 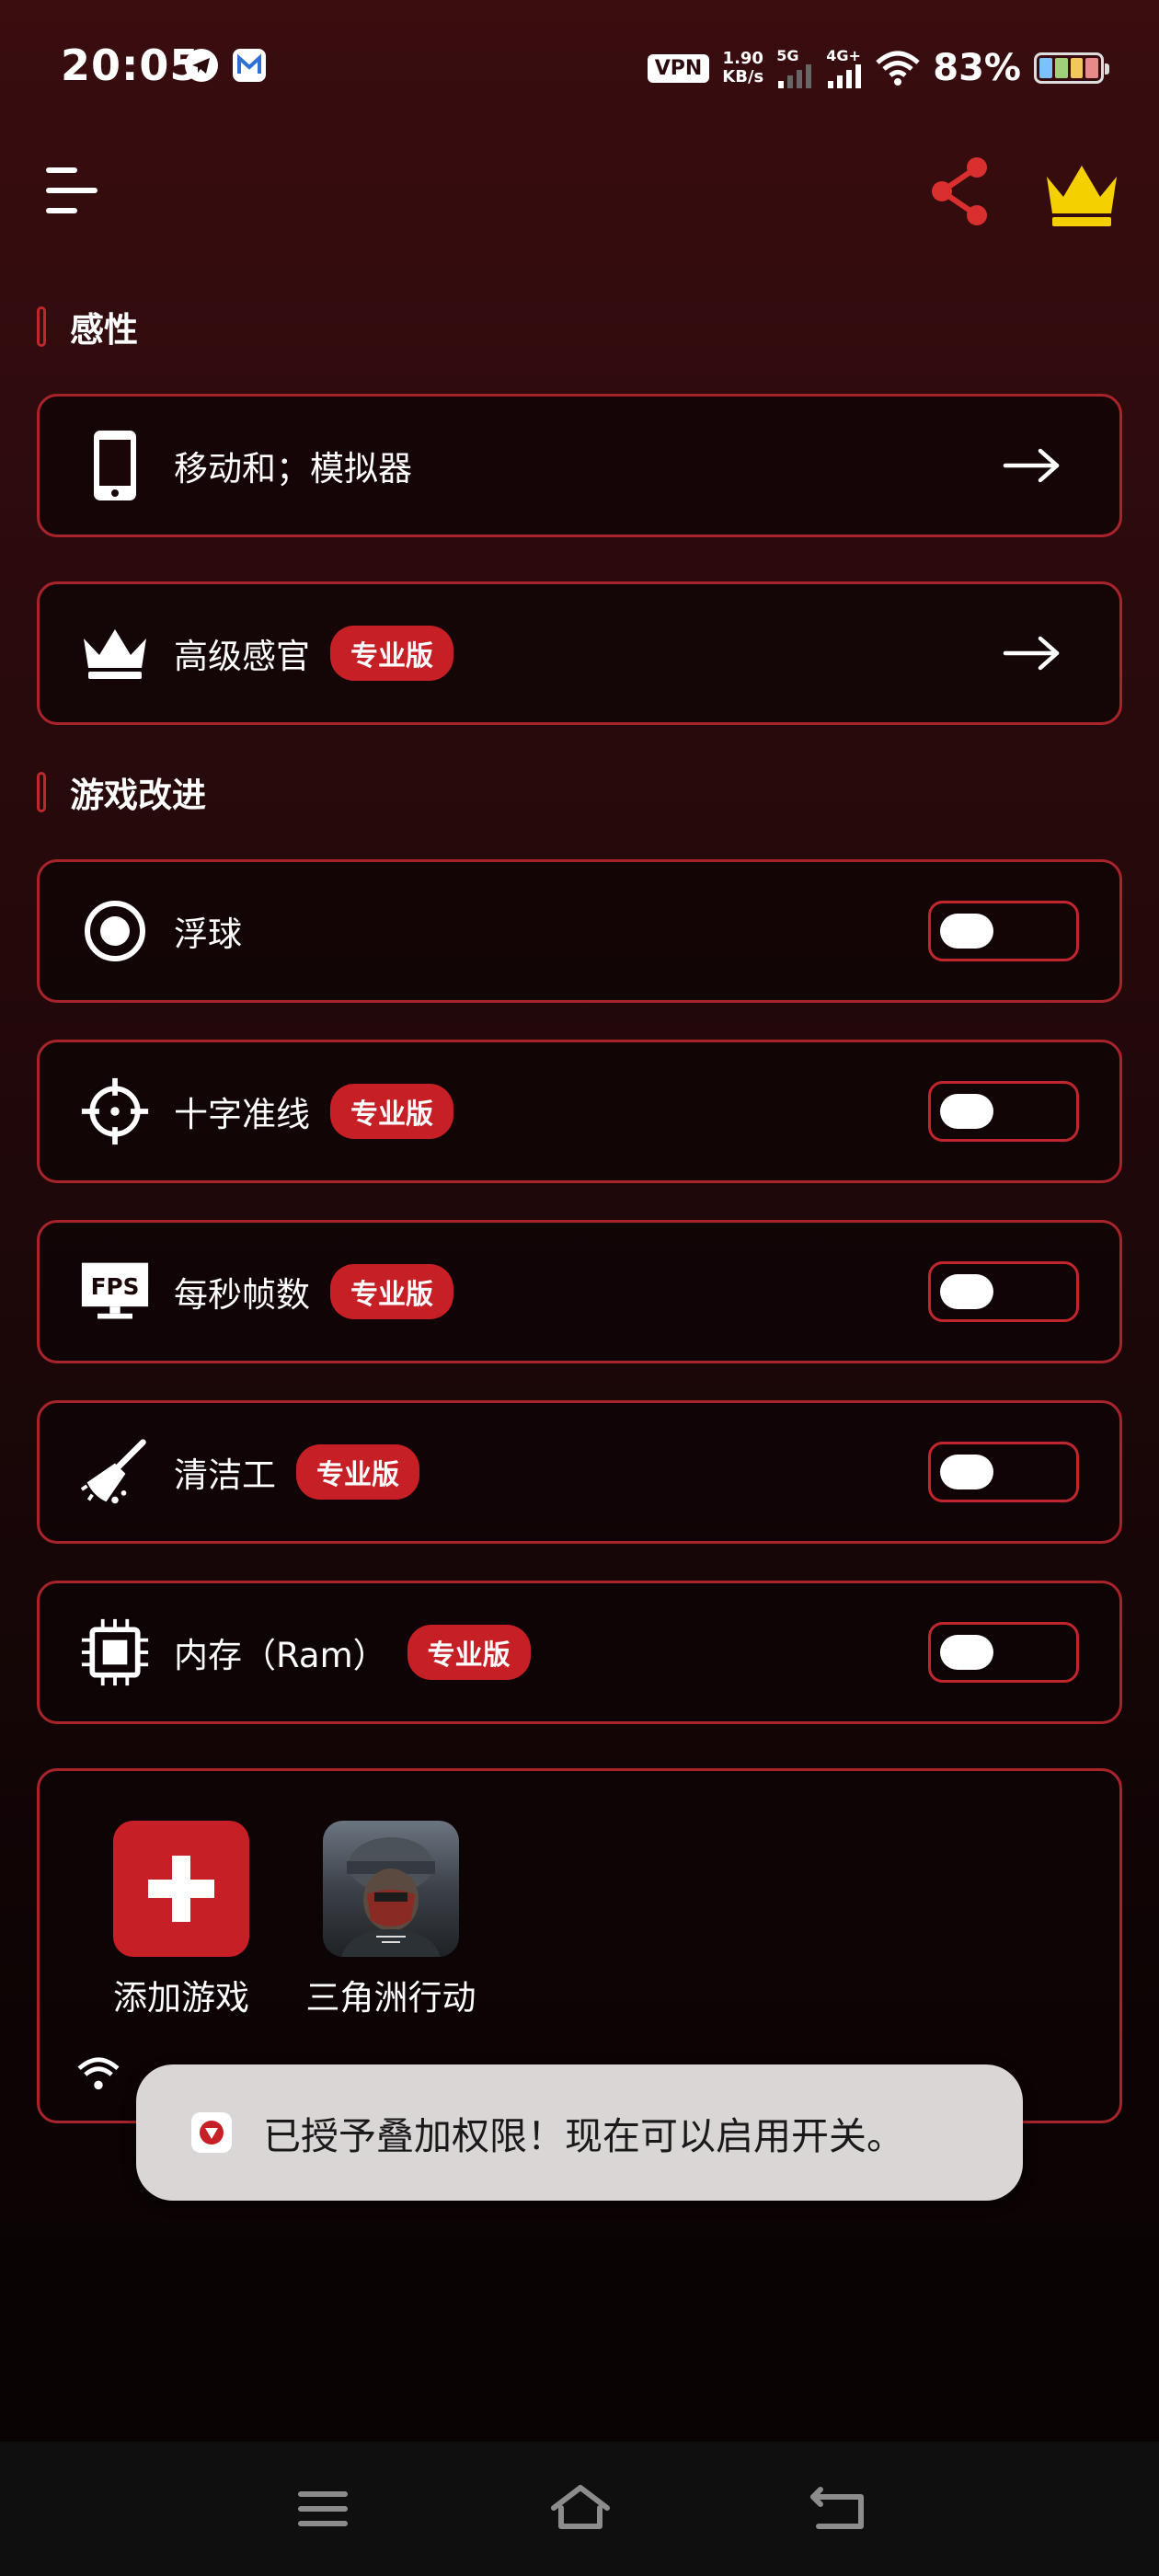 I want to click on phone-icon, so click(x=115, y=465).